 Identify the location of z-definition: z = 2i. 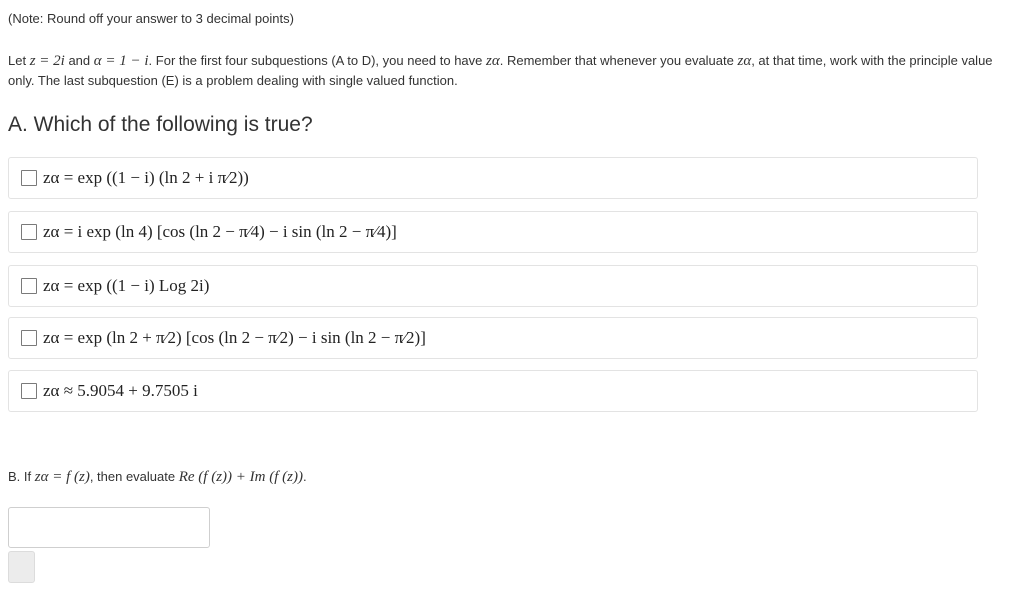
(47, 61).